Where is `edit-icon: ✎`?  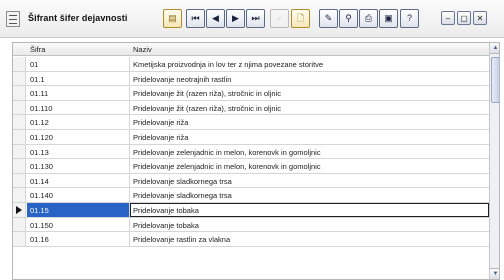 edit-icon: ✎ is located at coordinates (328, 18).